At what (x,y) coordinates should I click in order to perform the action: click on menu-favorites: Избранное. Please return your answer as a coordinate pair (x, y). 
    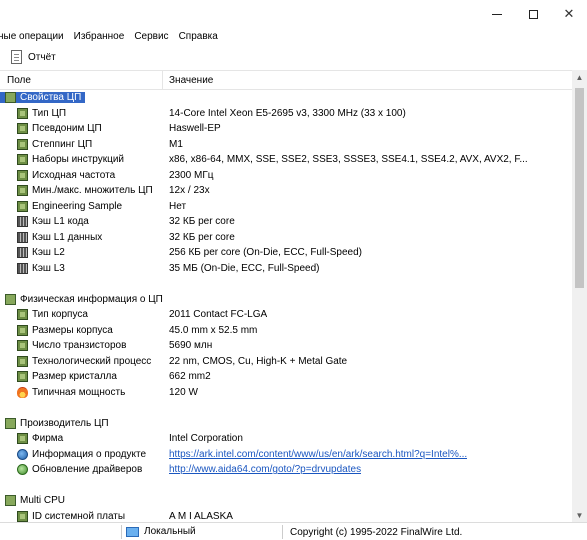
    Looking at the image, I should click on (99, 36).